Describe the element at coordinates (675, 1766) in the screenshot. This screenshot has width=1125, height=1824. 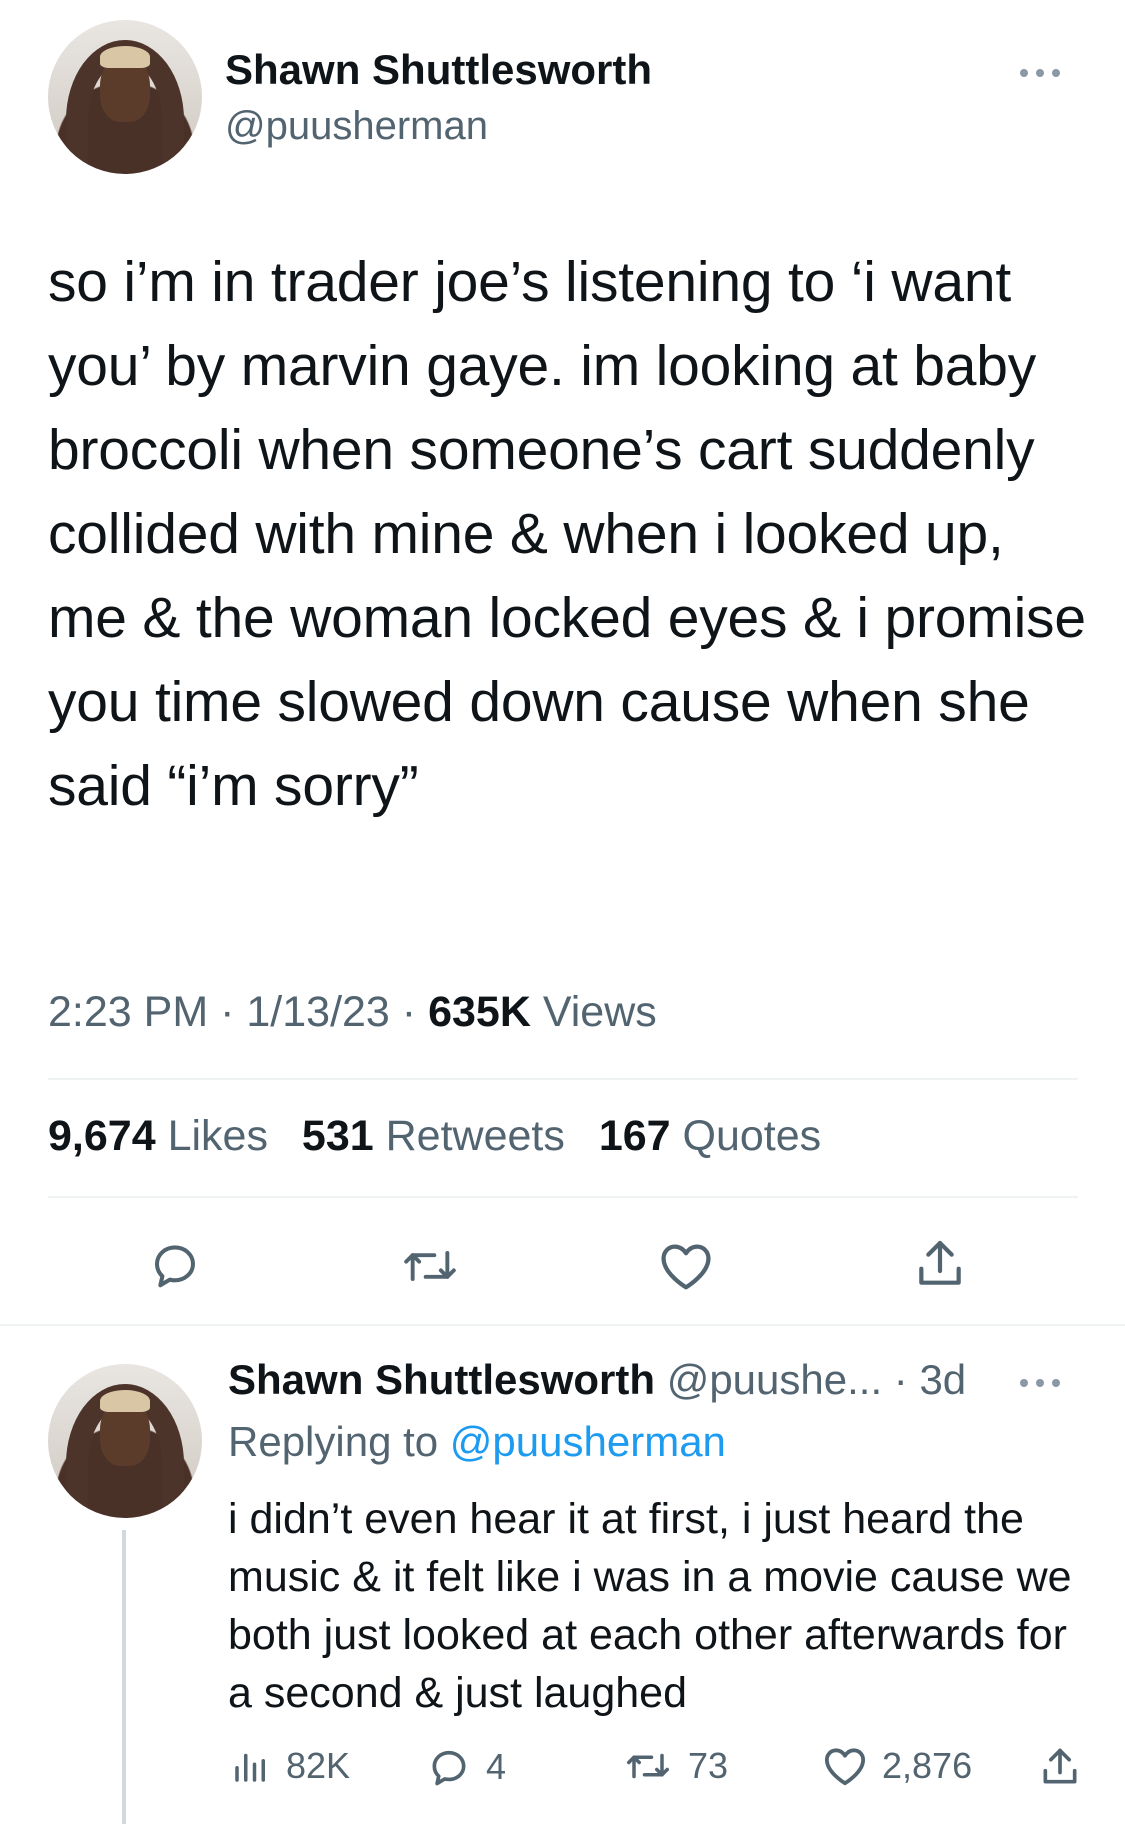
I see `reply-retweet-button: 73` at that location.